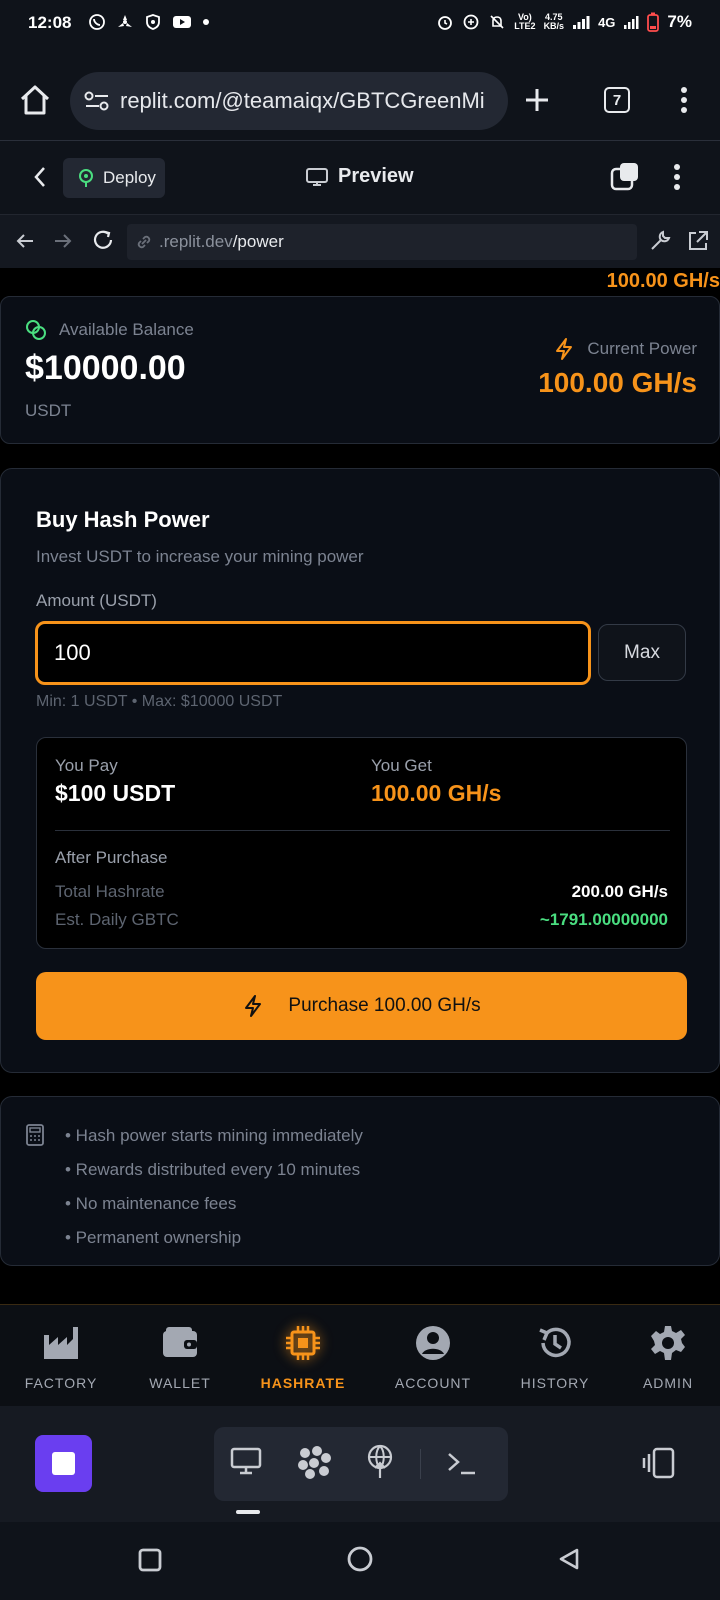  Describe the element at coordinates (376, 176) in the screenshot. I see `preview-label: Preview` at that location.